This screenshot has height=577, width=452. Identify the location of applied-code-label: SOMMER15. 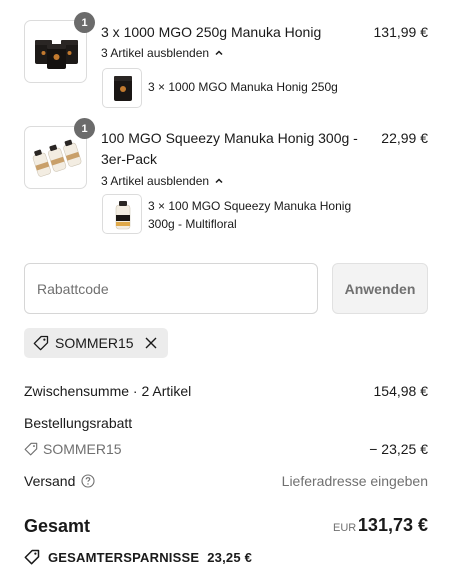
(94, 343).